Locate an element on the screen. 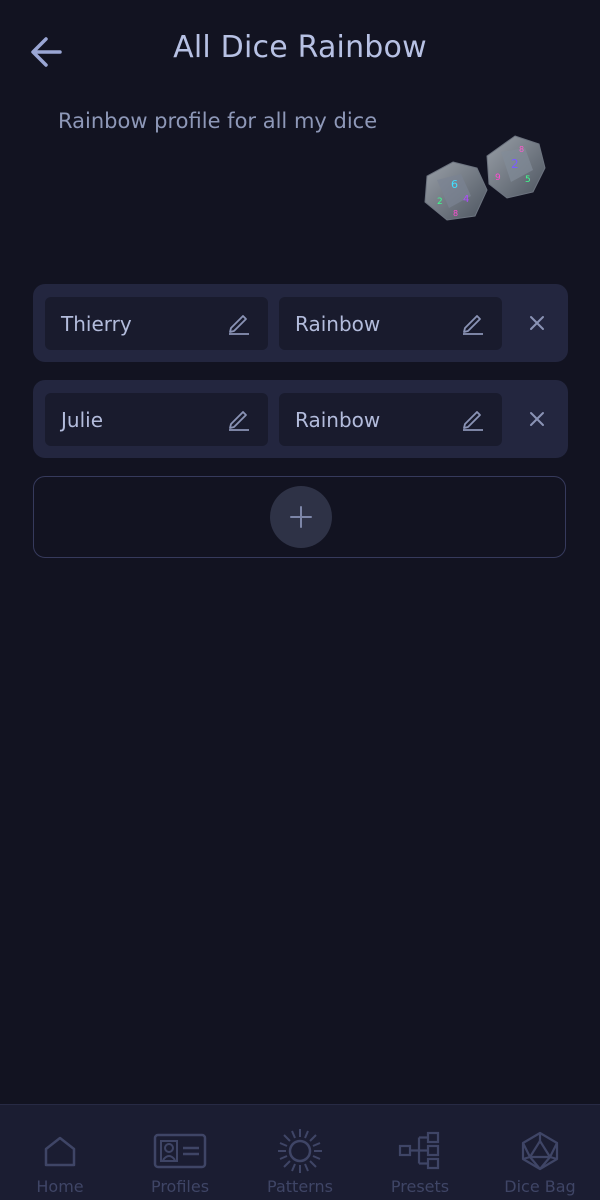 This screenshot has height=1200, width=600. d20-icon is located at coordinates (540, 1151).